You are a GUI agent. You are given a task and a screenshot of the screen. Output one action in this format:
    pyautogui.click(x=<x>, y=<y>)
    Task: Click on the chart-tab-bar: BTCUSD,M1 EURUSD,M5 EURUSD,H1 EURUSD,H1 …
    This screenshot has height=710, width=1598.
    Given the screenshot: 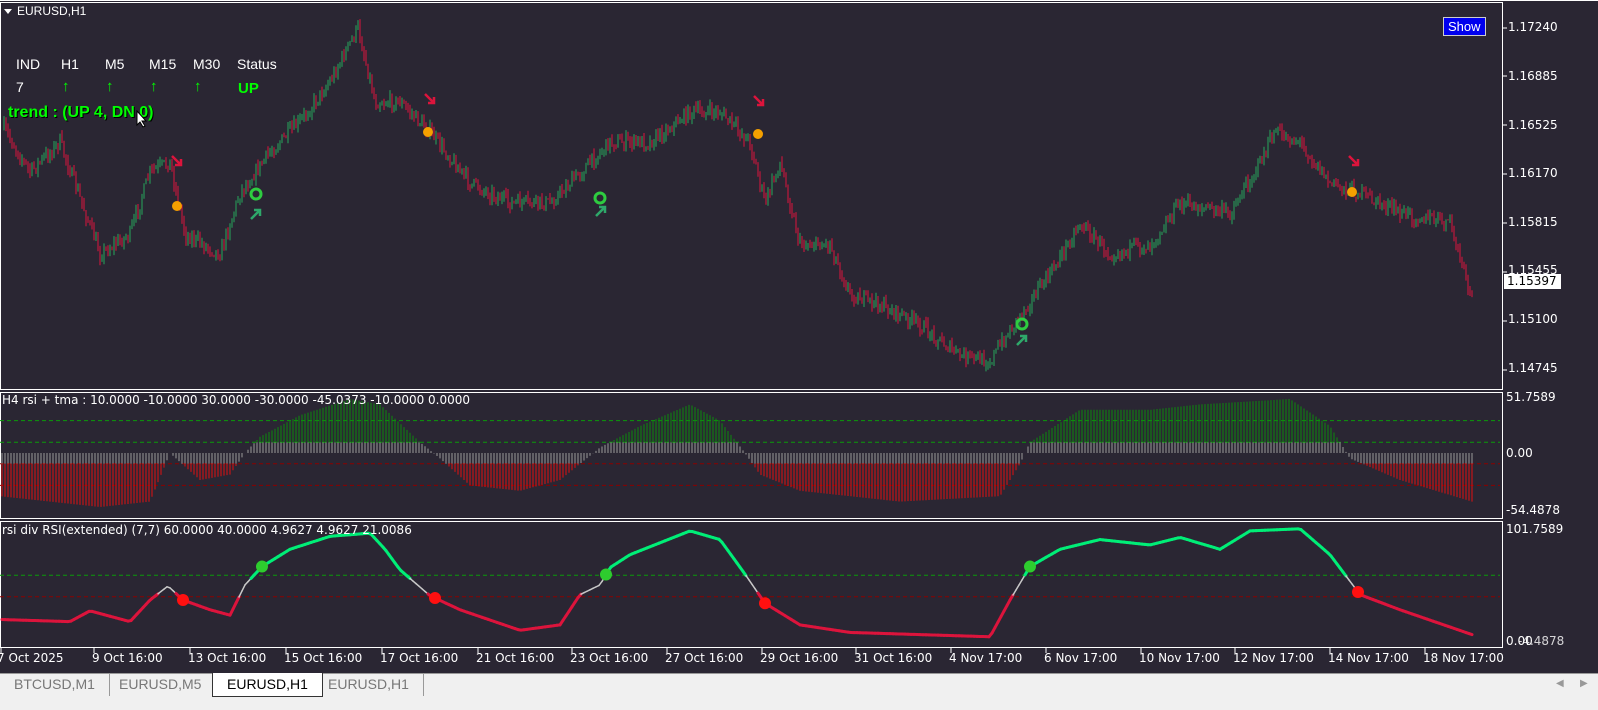 What is the action you would take?
    pyautogui.click(x=799, y=691)
    